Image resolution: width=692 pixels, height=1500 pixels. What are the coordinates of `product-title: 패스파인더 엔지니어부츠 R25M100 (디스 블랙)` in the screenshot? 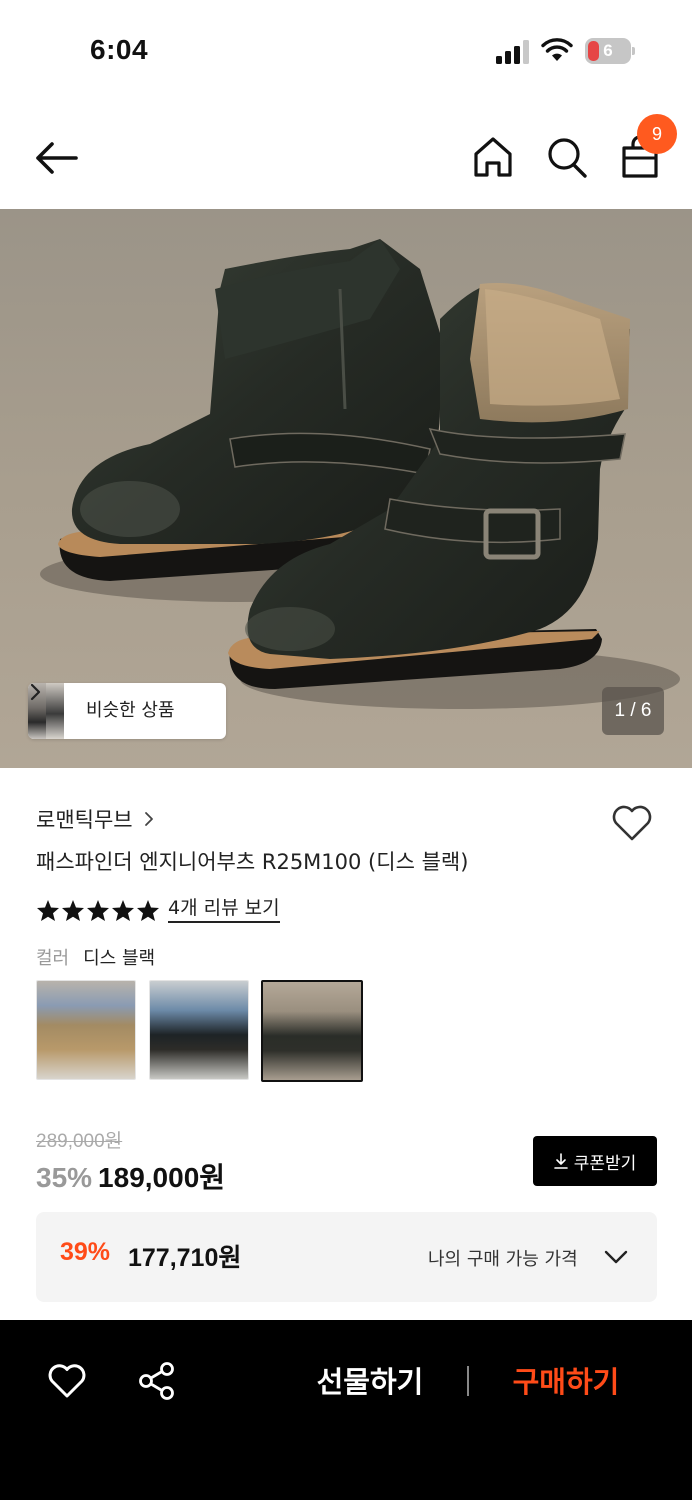 It's located at (252, 862).